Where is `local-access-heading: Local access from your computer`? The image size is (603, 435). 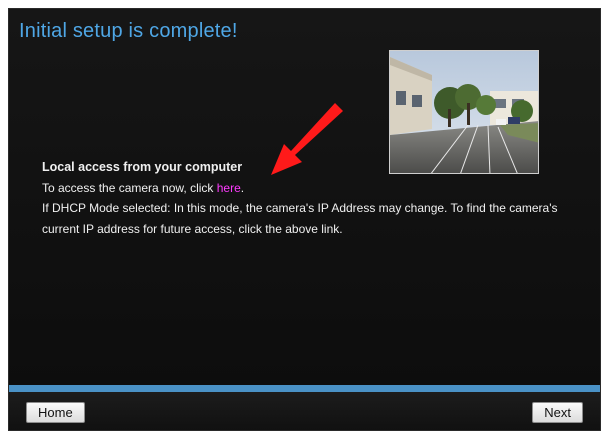 local-access-heading: Local access from your computer is located at coordinates (142, 167).